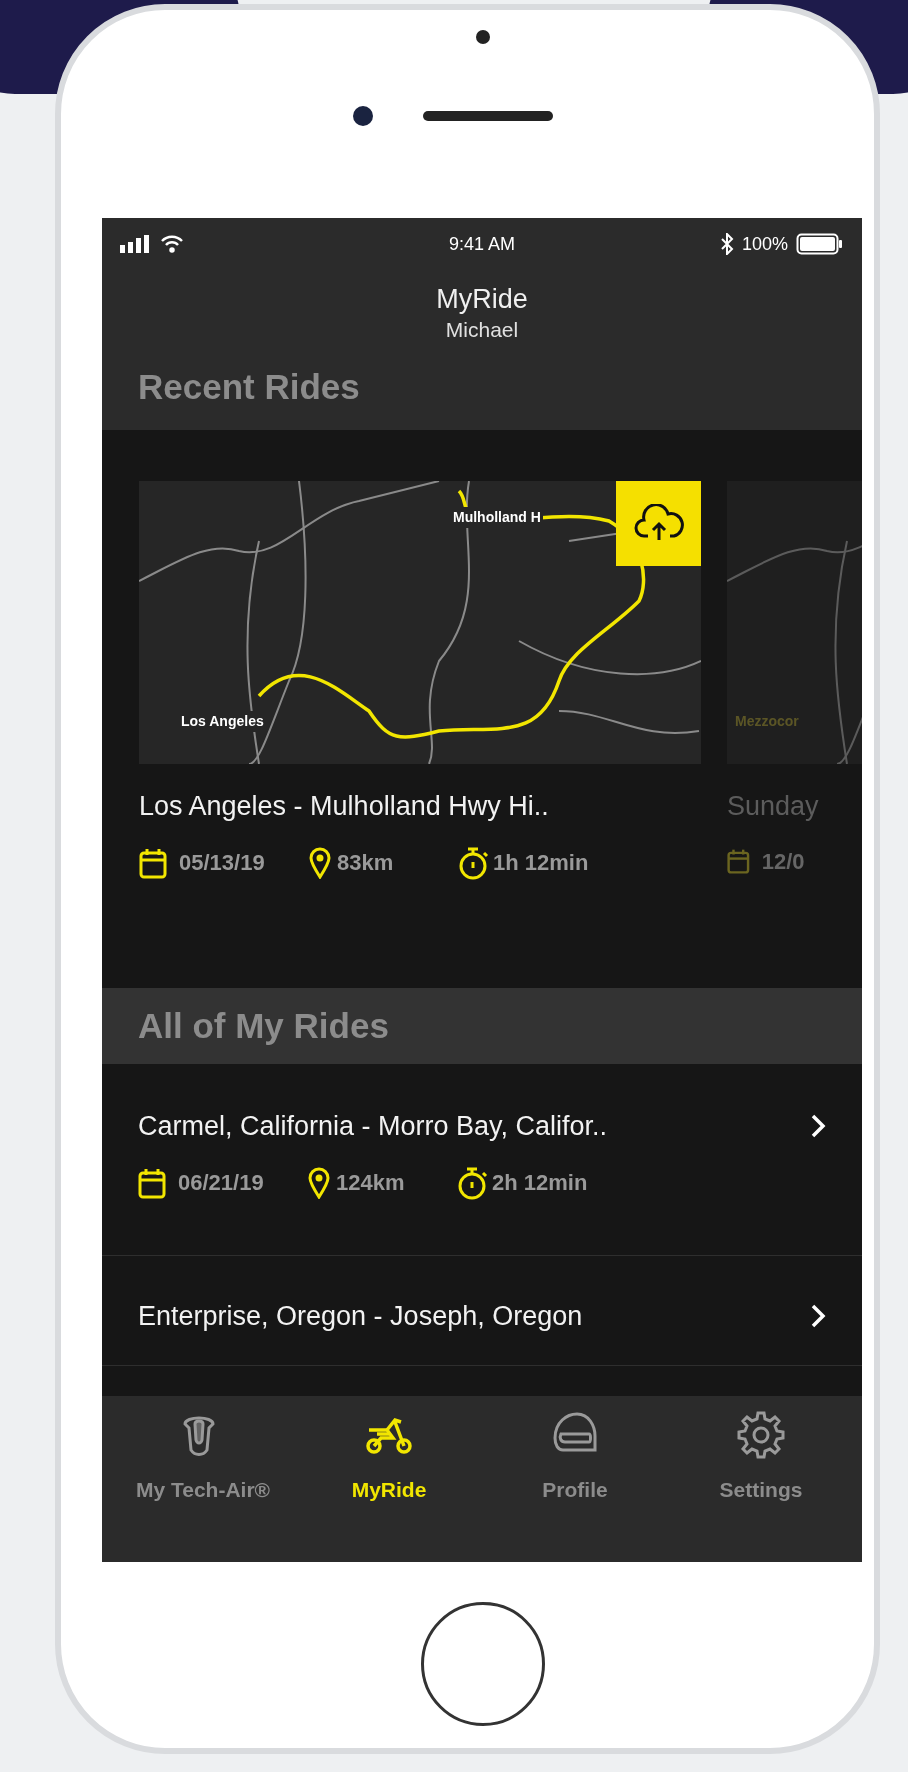  Describe the element at coordinates (658, 523) in the screenshot. I see `upload-button` at that location.